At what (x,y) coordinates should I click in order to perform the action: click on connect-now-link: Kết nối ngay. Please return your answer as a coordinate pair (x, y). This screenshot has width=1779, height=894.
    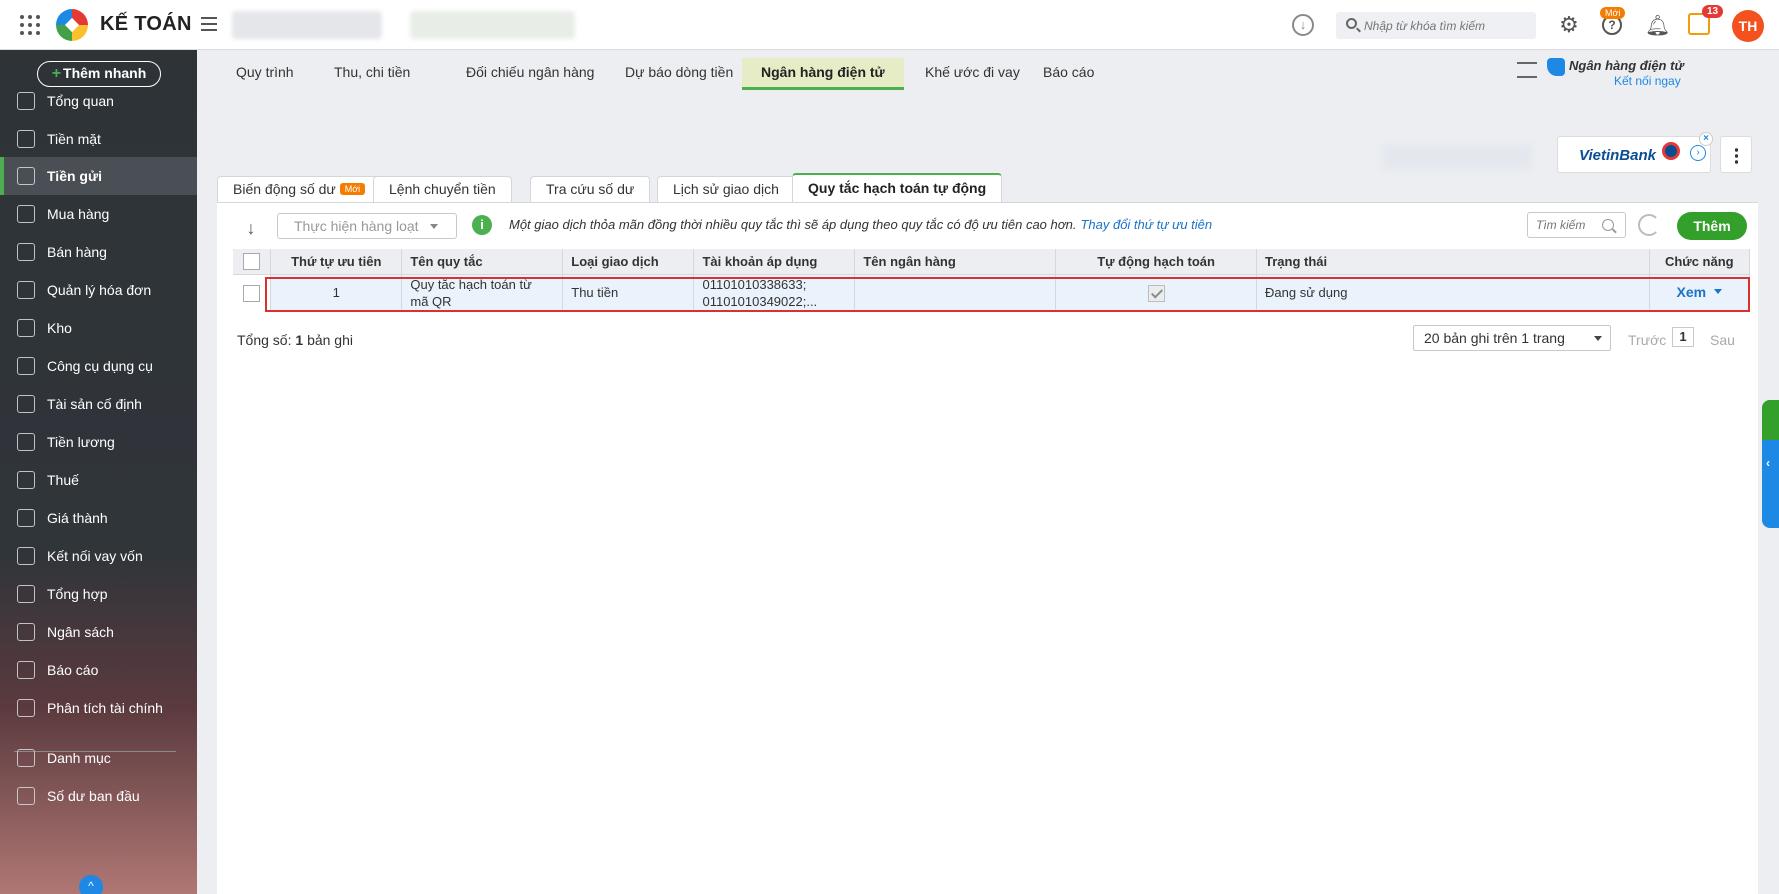
    Looking at the image, I should click on (1647, 81).